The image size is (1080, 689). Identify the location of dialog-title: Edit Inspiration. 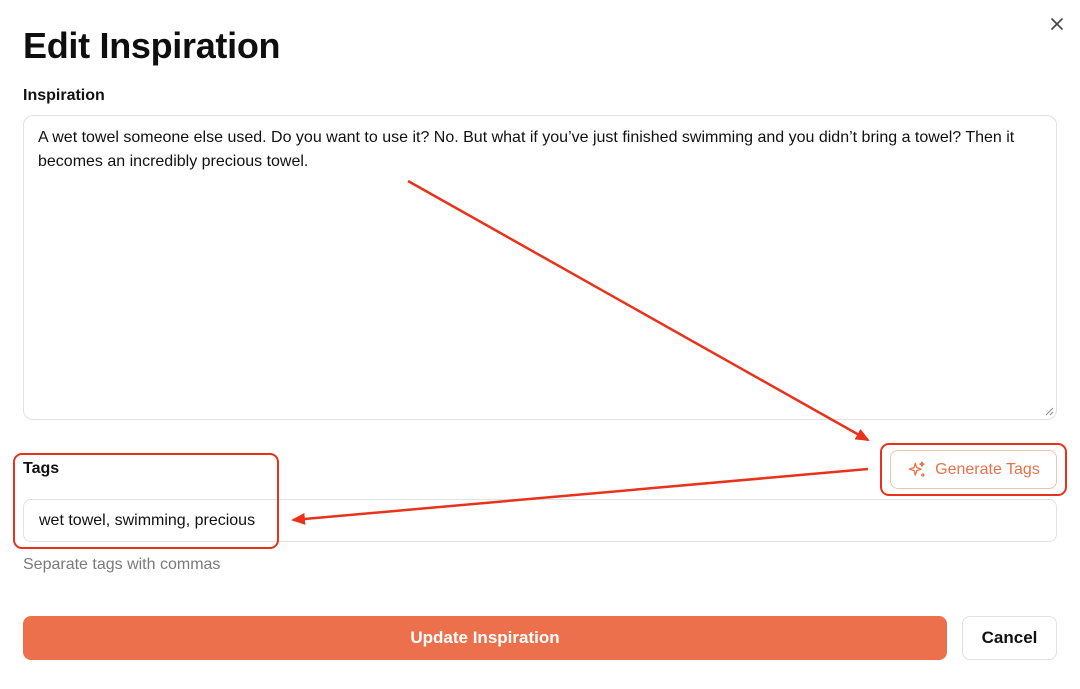
(152, 45).